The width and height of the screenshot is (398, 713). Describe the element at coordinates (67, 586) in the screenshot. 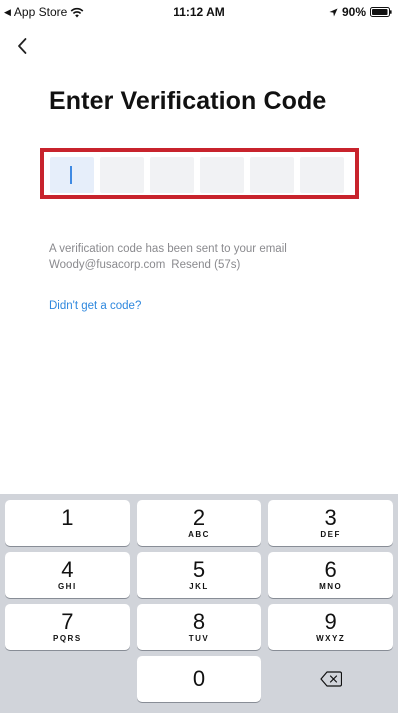

I see `key-letters: GHI` at that location.